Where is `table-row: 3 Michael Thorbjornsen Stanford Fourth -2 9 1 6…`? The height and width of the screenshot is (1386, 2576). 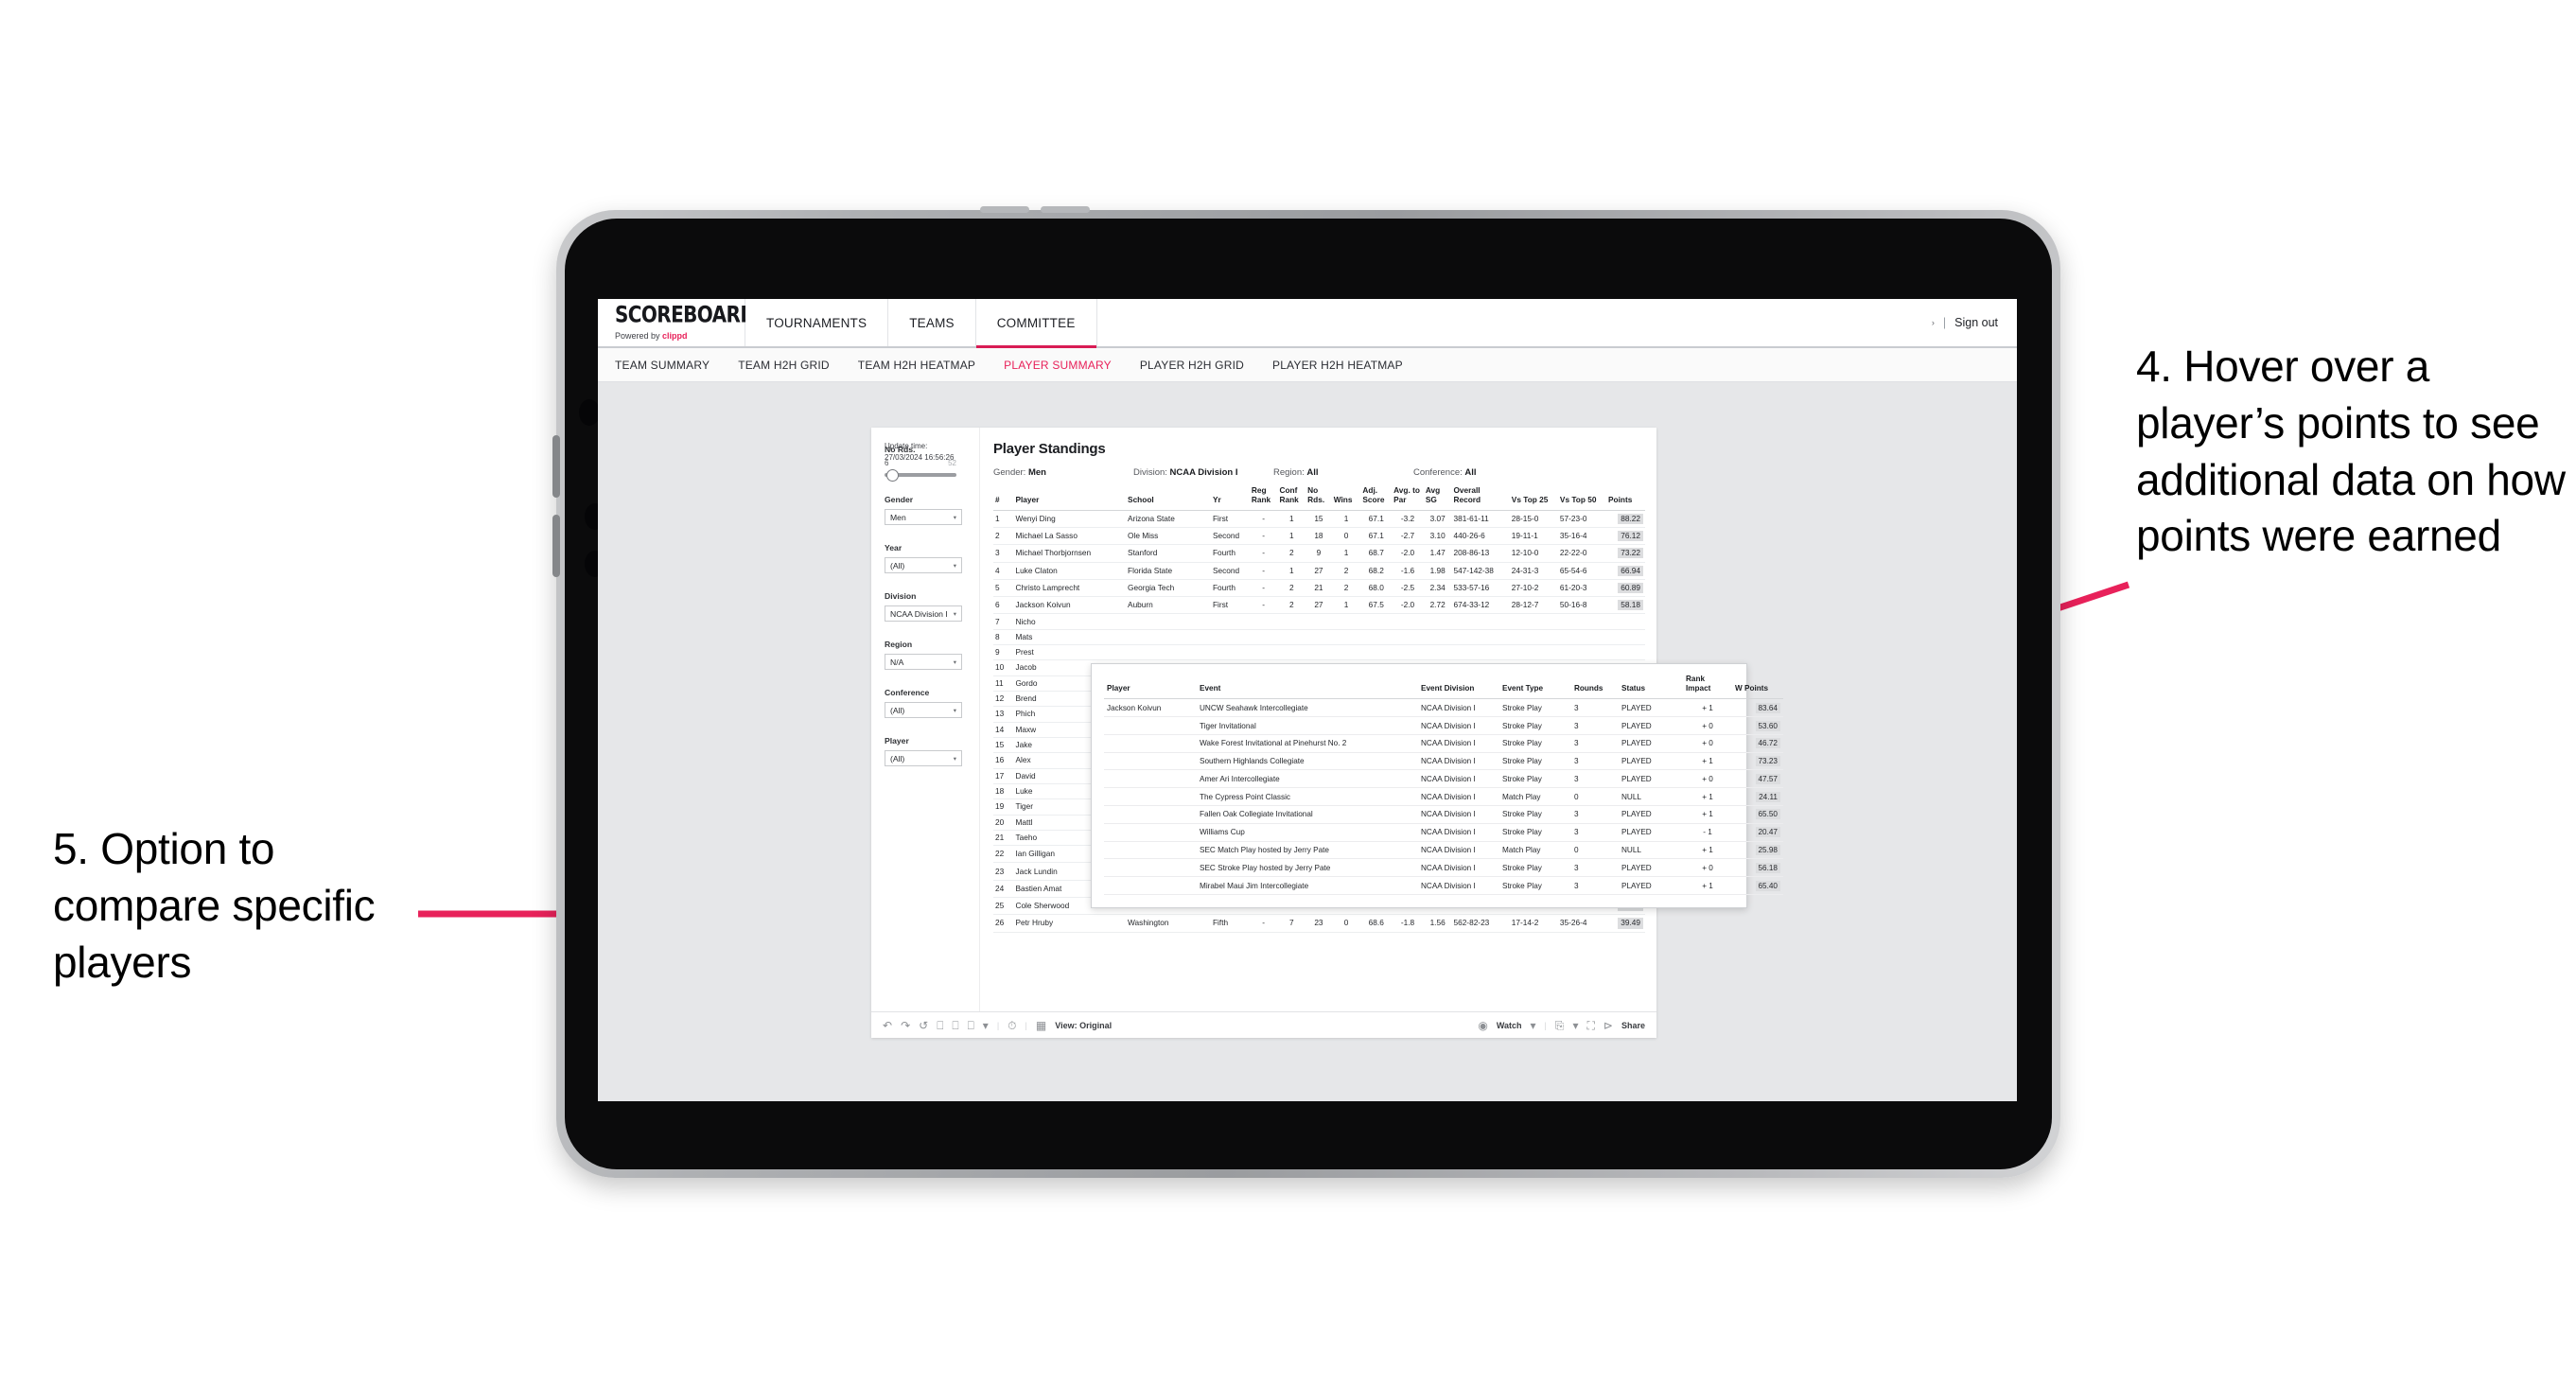 table-row: 3 Michael Thorbjornsen Stanford Fourth -2 9 1 6… is located at coordinates (1319, 553).